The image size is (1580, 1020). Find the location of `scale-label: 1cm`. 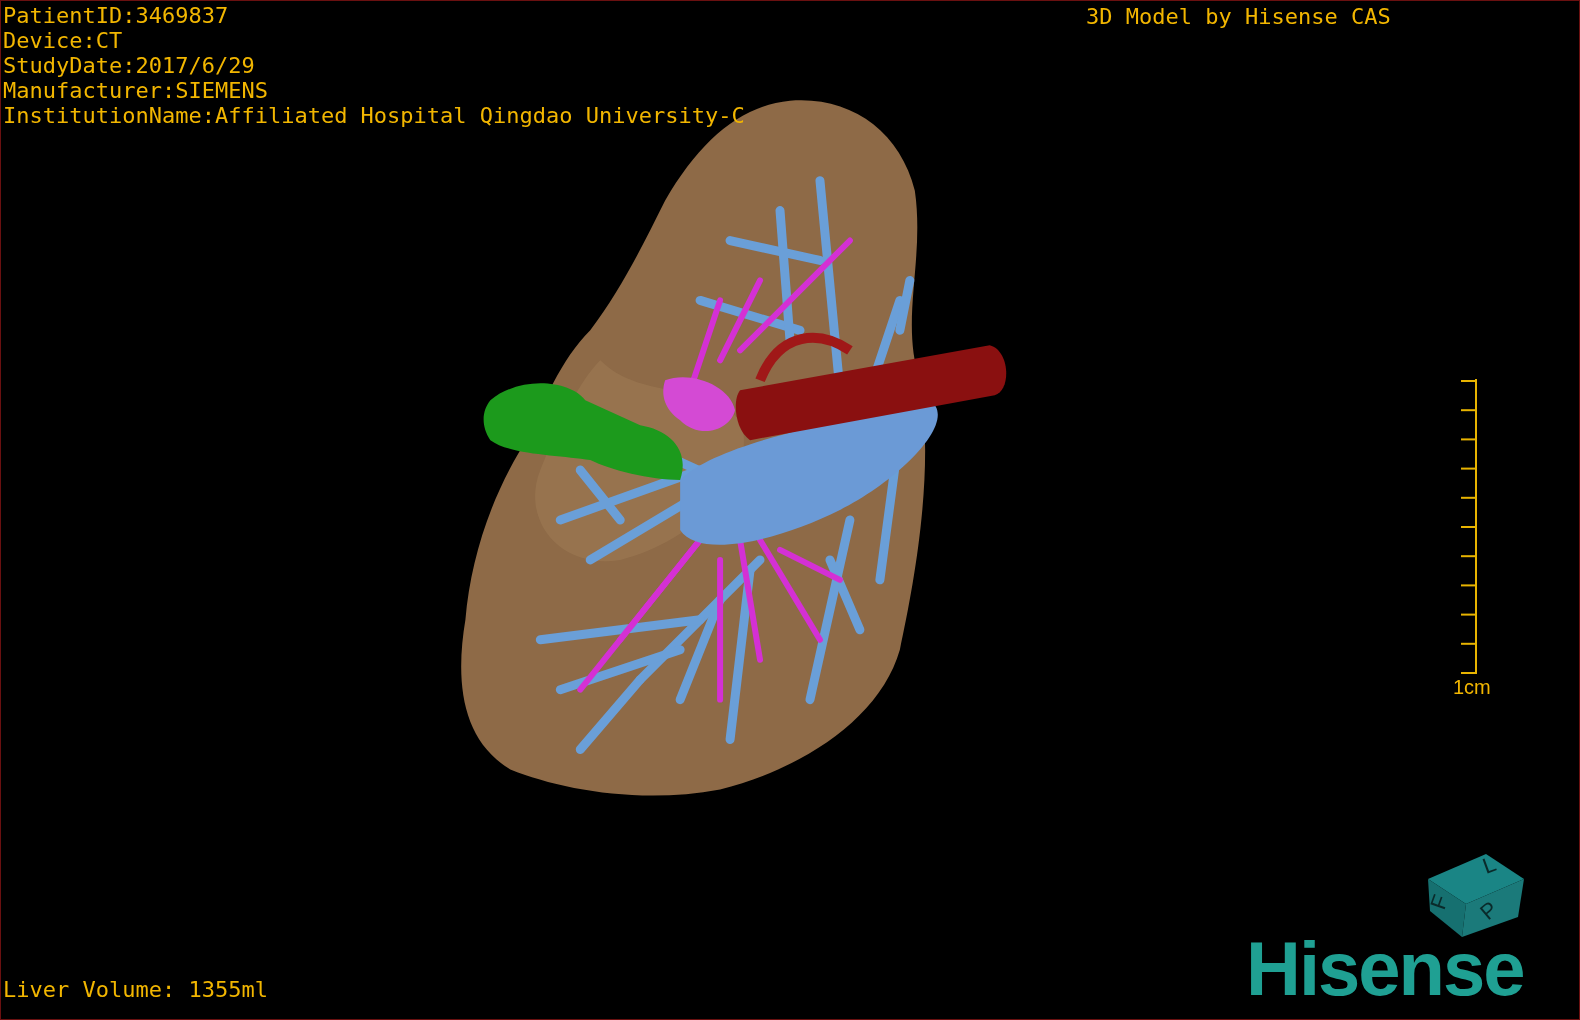

scale-label: 1cm is located at coordinates (1472, 687).